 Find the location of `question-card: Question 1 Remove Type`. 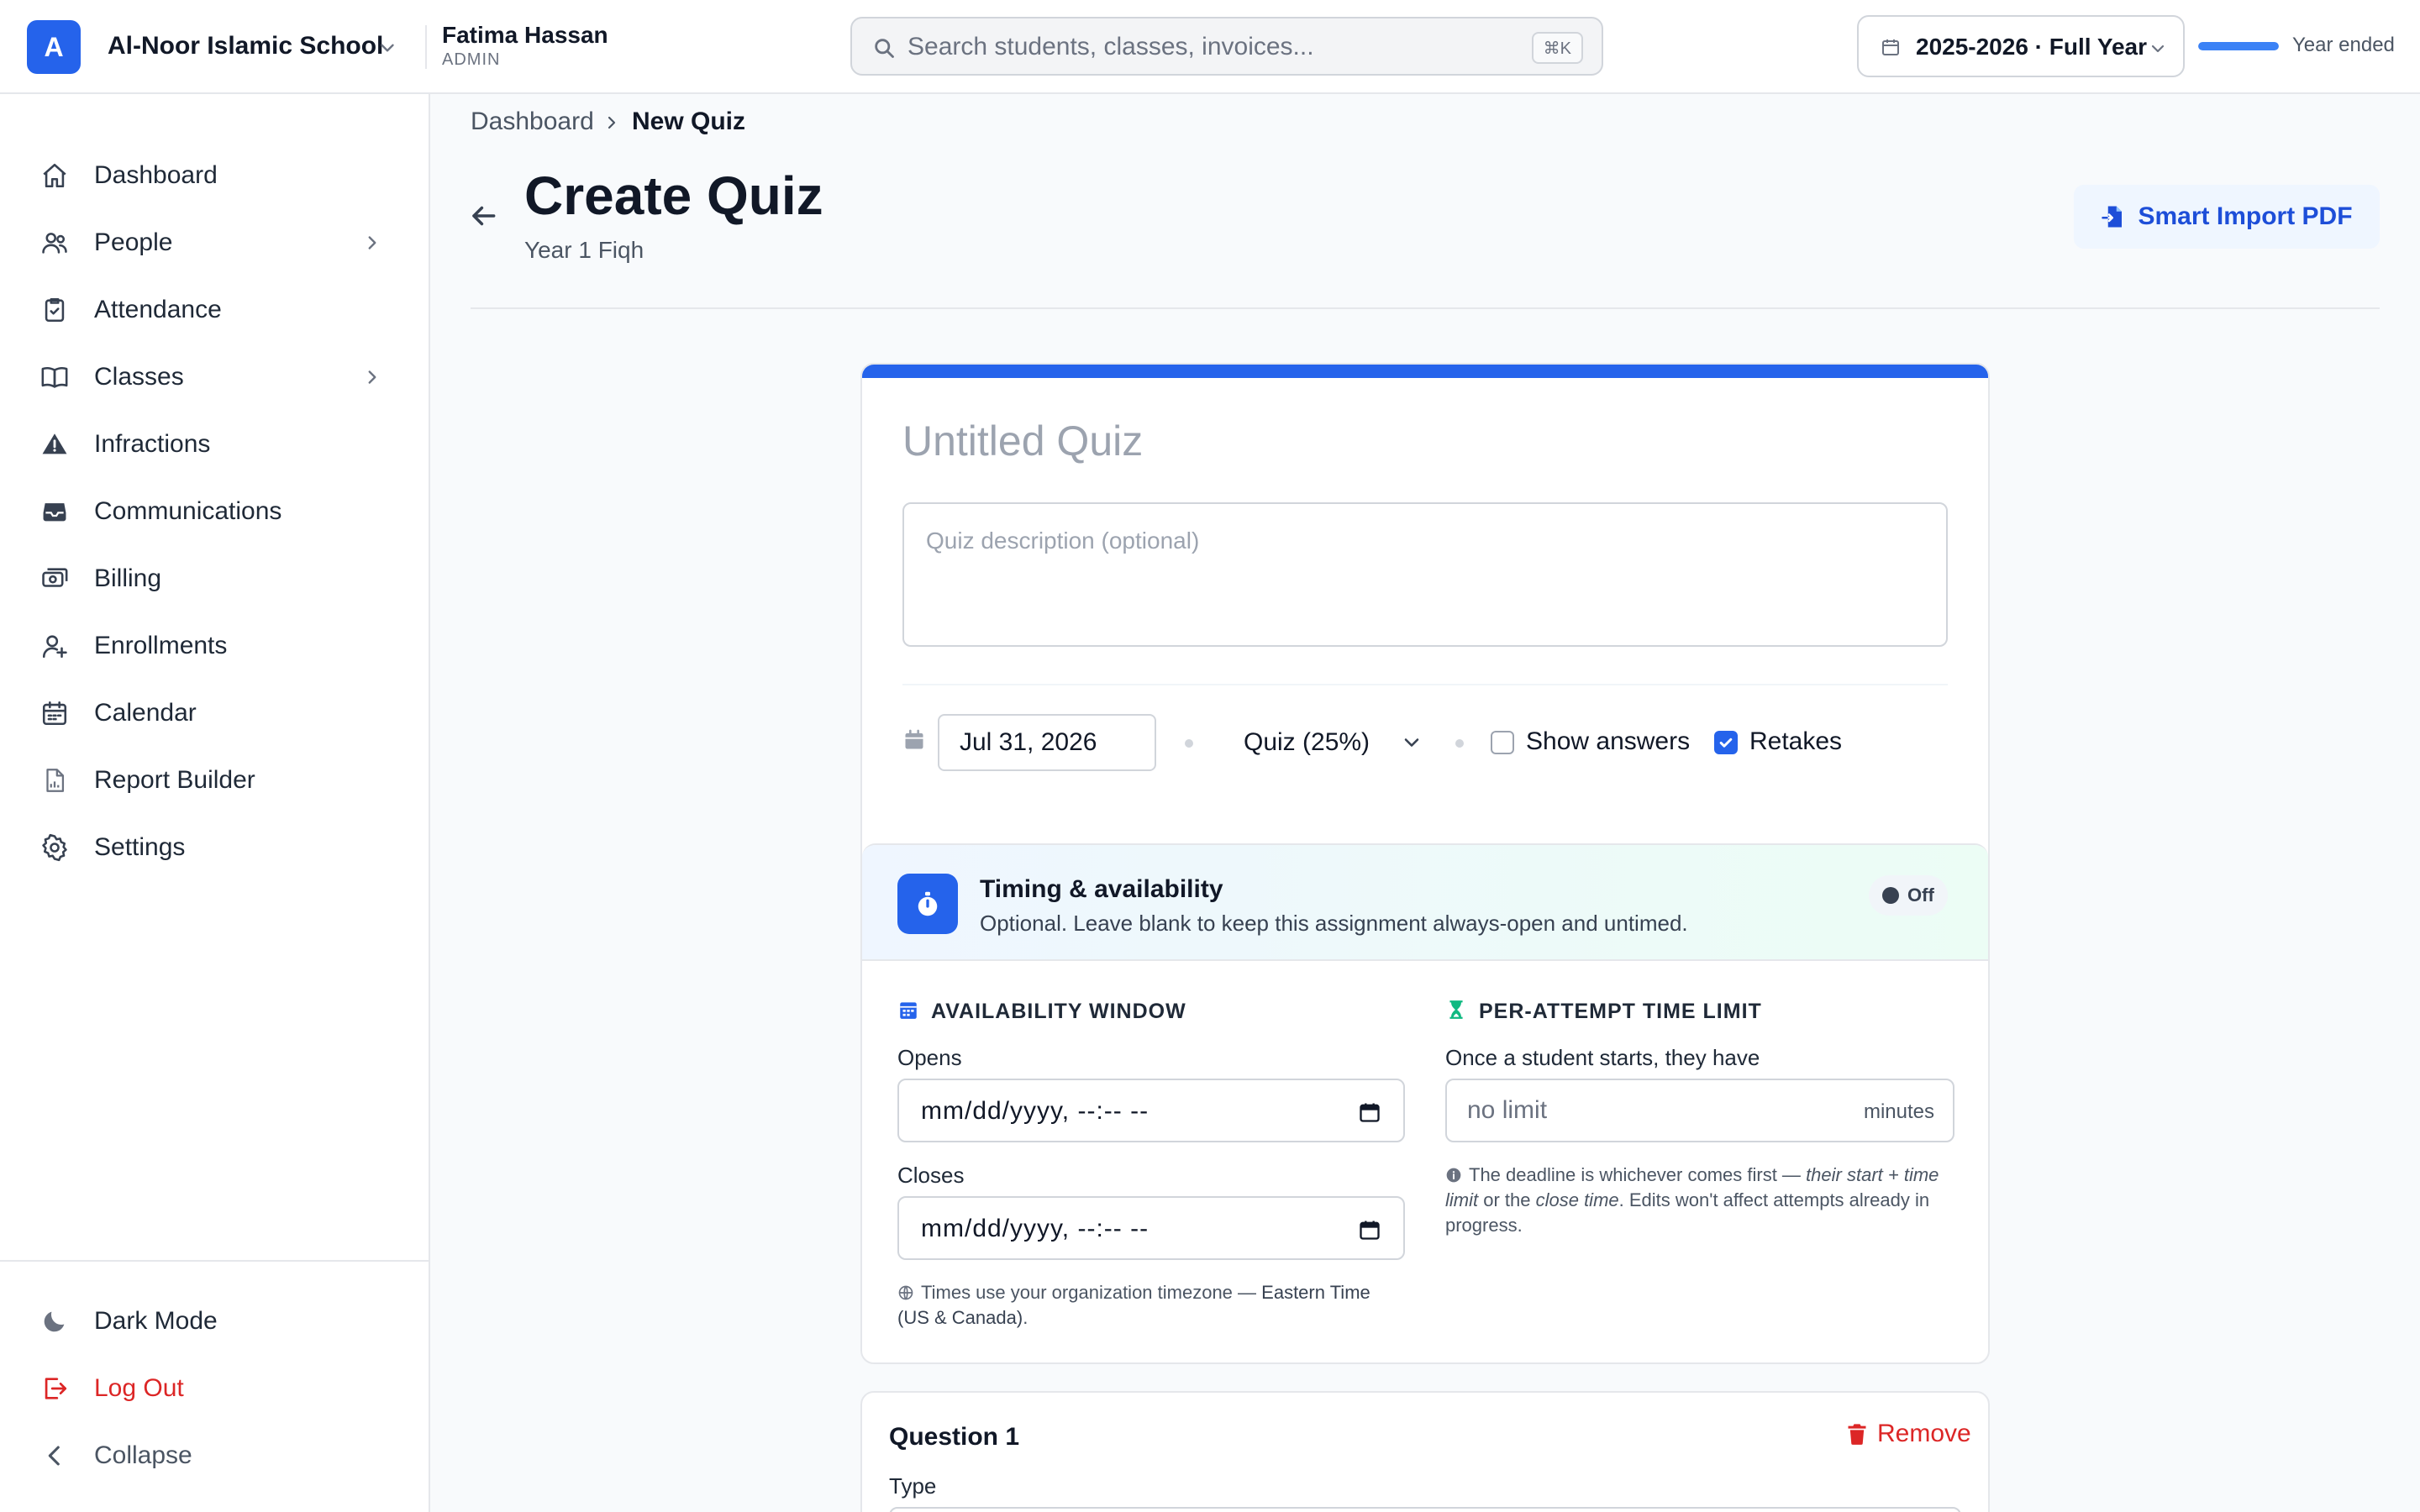

question-card: Question 1 Remove Type is located at coordinates (1425, 1451).